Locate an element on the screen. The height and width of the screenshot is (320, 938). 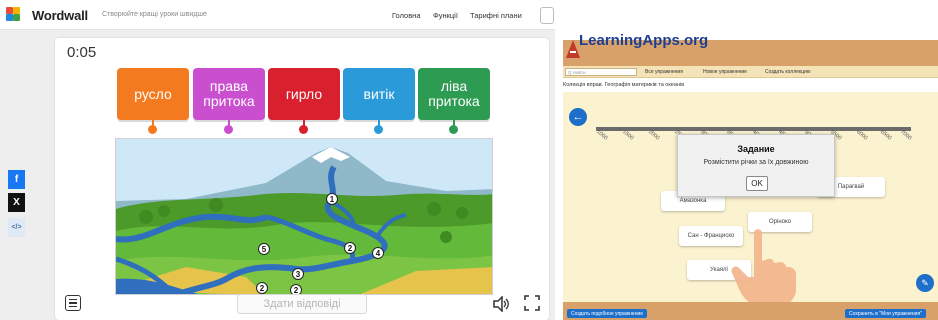
label-tile-source: витік is located at coordinates (379, 94).